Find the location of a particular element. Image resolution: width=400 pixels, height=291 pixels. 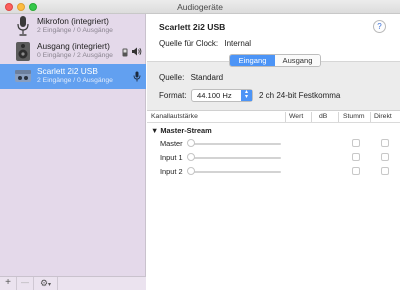

channel-row-input-1: Input 1 is located at coordinates (273, 158).